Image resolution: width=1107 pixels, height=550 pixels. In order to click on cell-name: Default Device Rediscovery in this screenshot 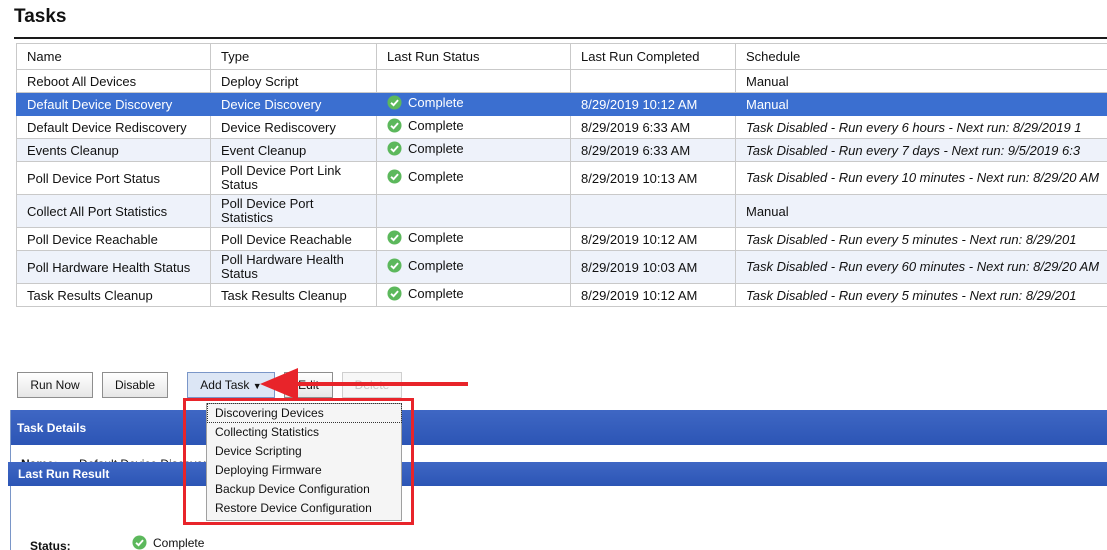, I will do `click(113, 127)`.